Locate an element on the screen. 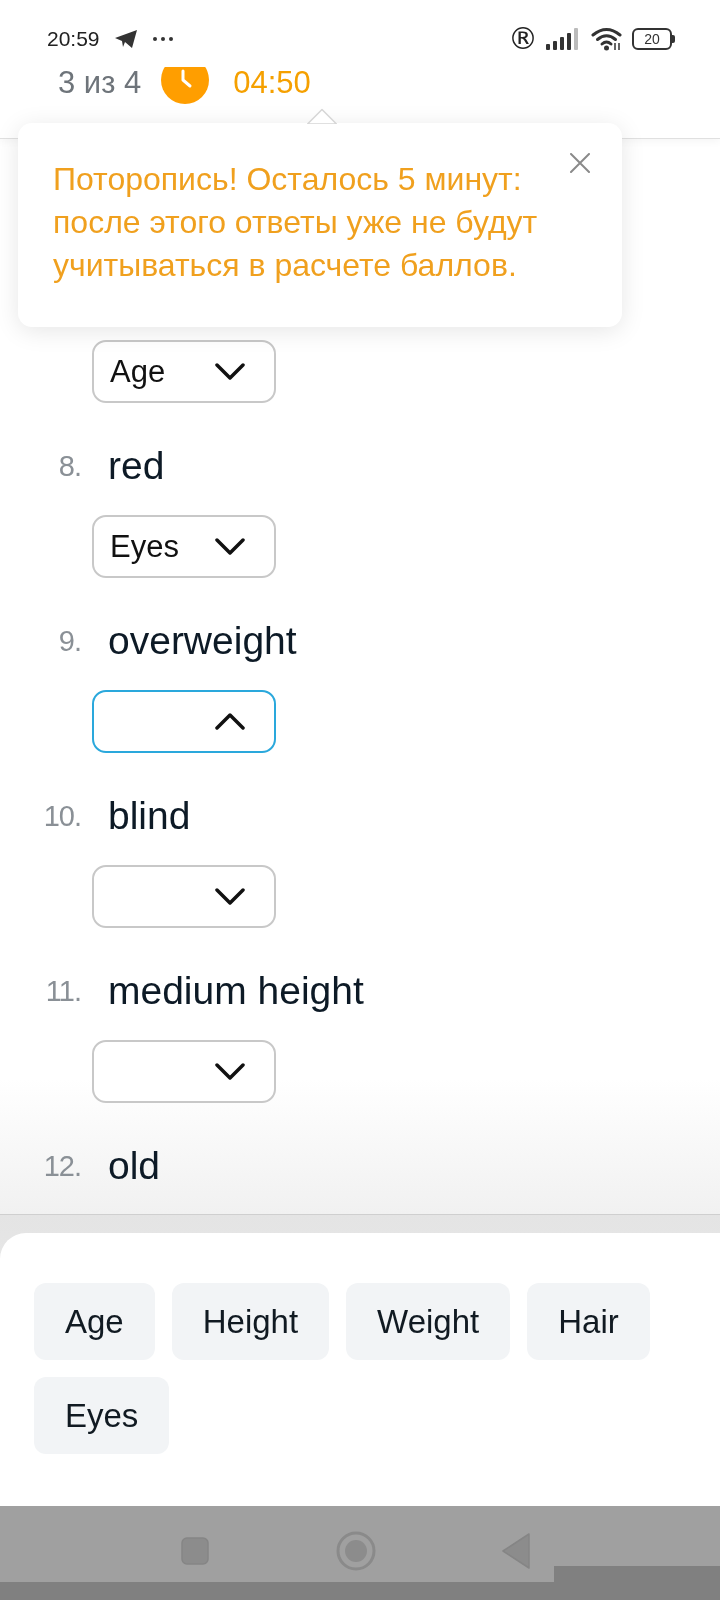  answer-dropdown: Age is located at coordinates (184, 371).